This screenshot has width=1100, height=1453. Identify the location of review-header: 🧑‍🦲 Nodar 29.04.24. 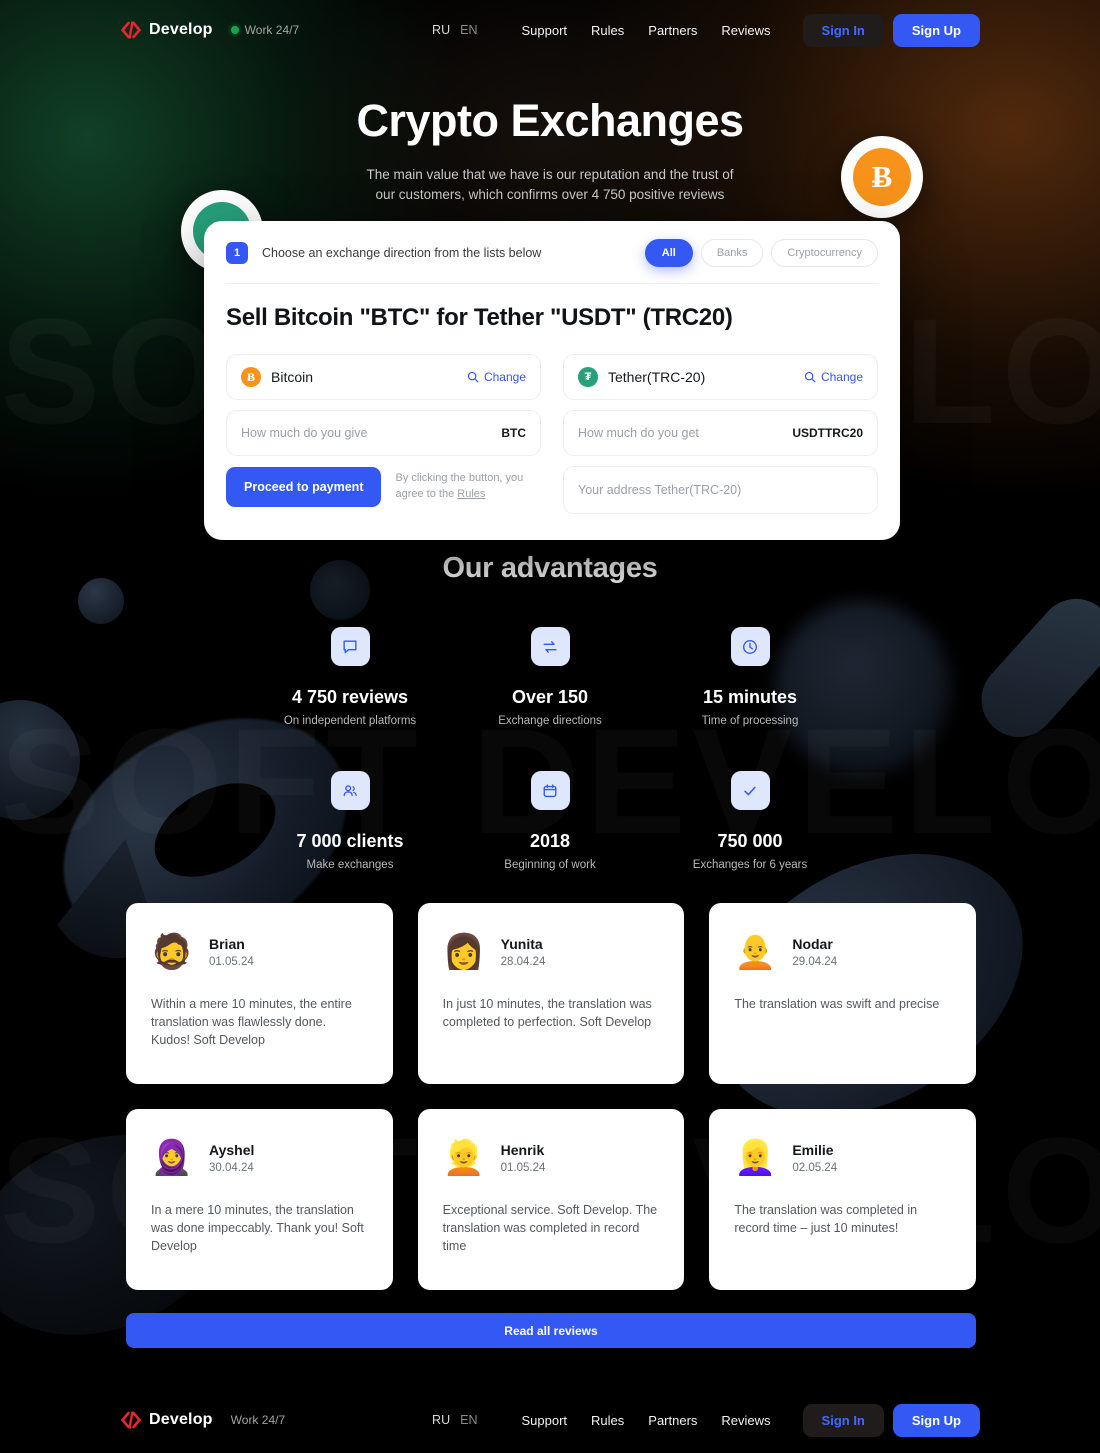
(842, 952).